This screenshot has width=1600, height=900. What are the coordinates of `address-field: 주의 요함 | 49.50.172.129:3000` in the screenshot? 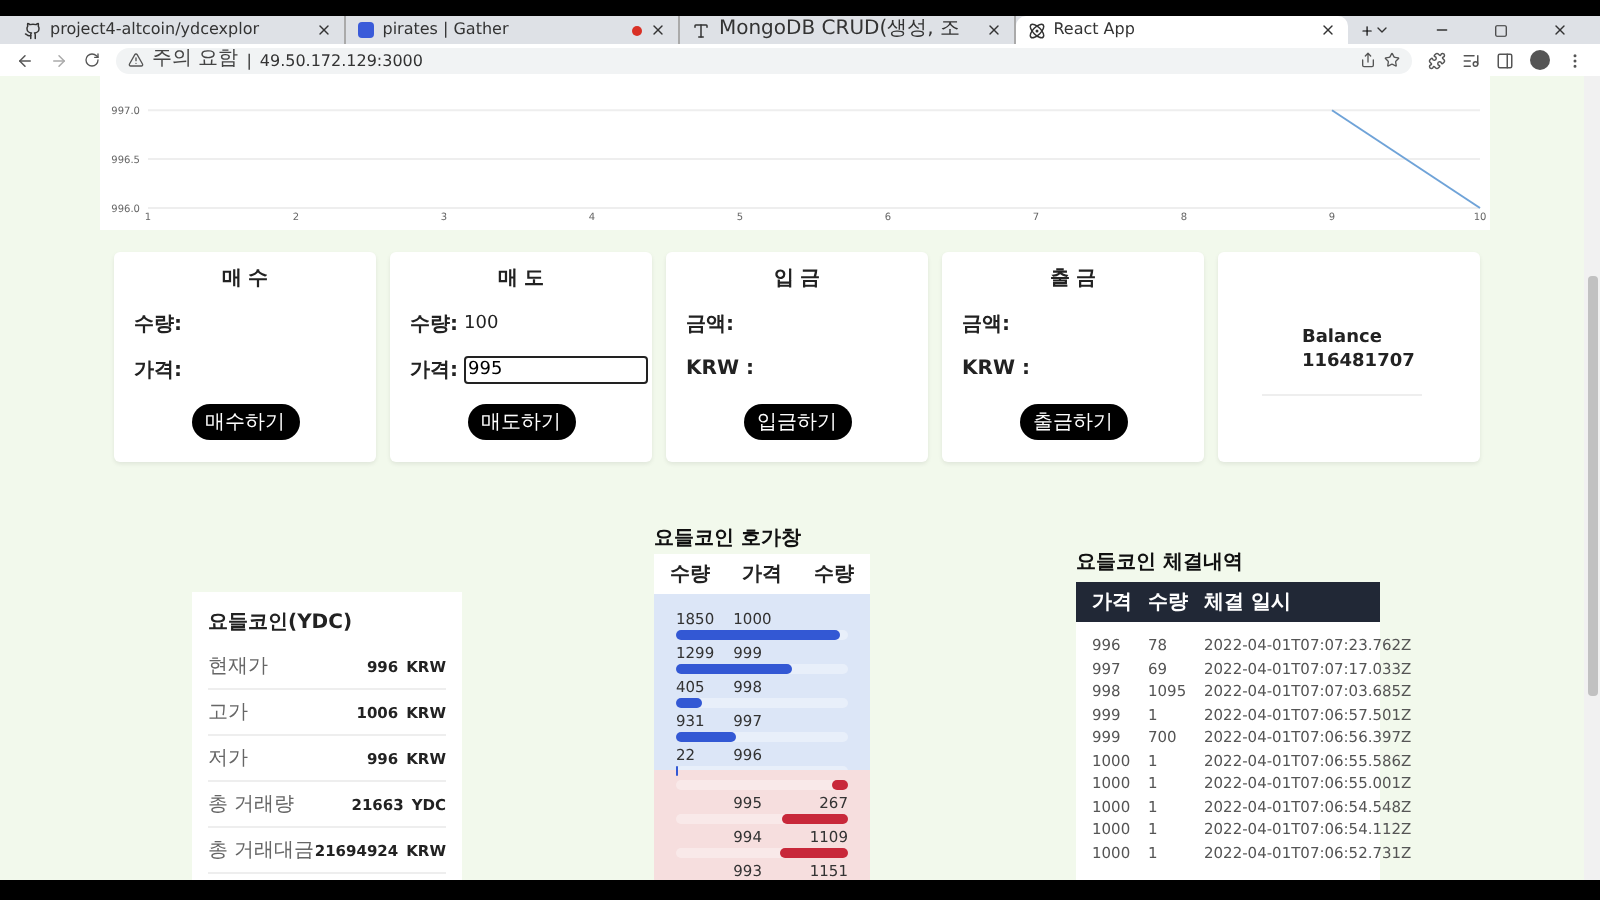 It's located at (764, 60).